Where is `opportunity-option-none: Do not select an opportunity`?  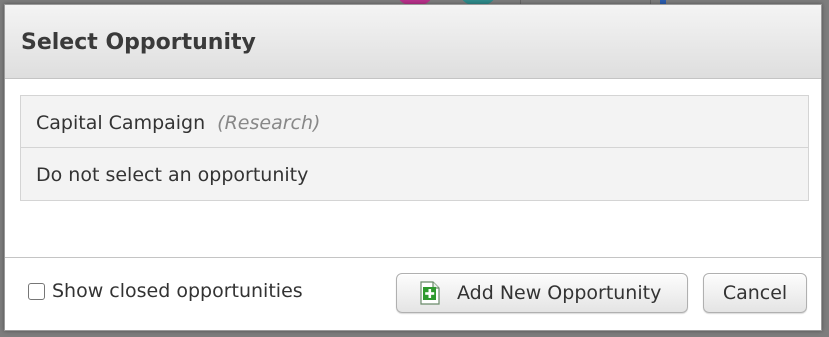
opportunity-option-none: Do not select an opportunity is located at coordinates (414, 174).